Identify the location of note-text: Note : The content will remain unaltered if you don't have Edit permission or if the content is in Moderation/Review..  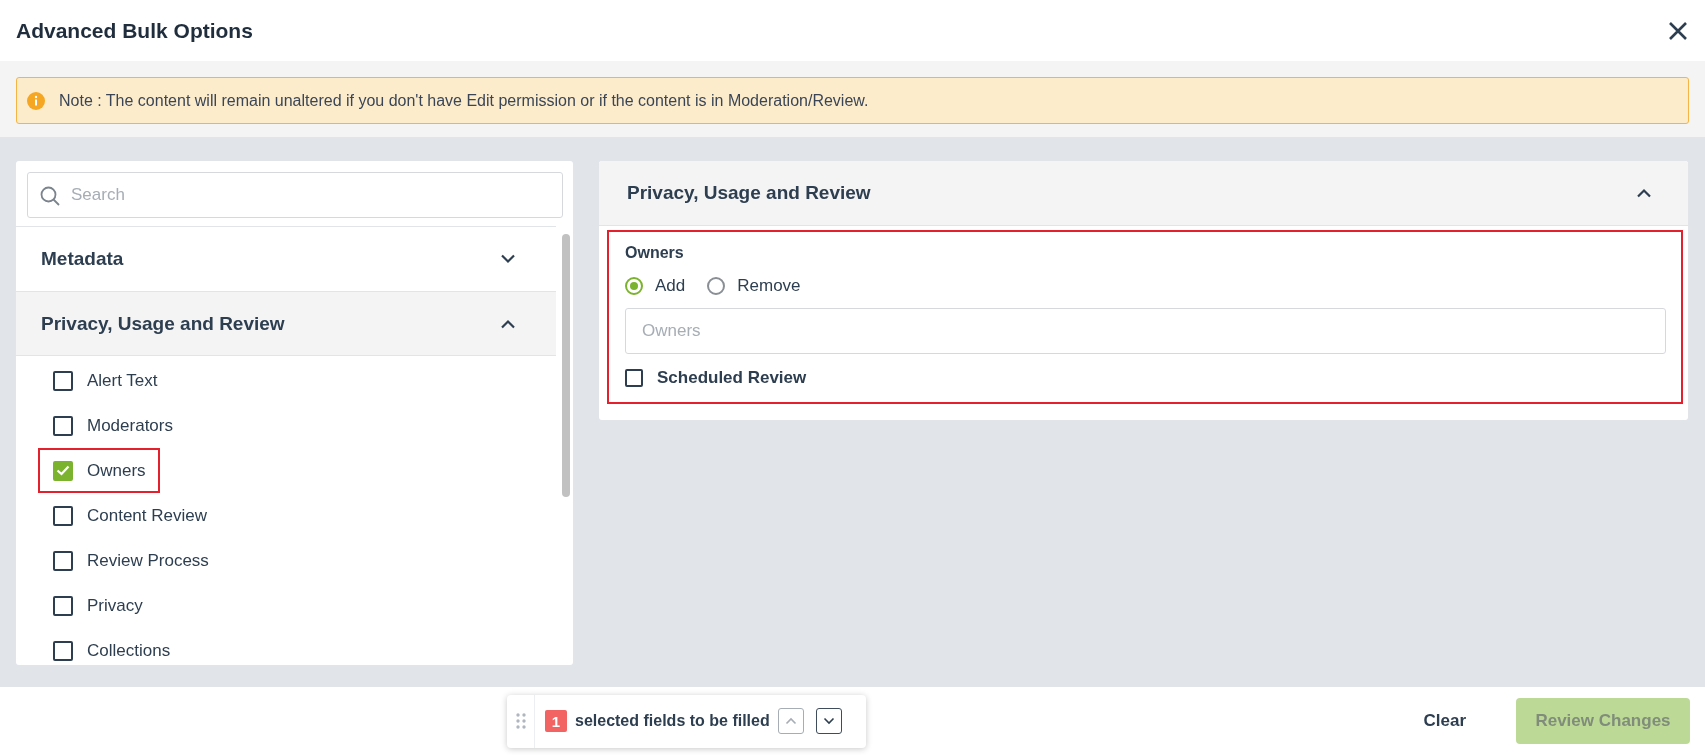
(464, 100).